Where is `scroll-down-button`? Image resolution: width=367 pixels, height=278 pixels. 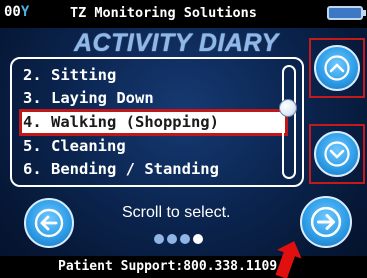
scroll-down-button is located at coordinates (337, 154).